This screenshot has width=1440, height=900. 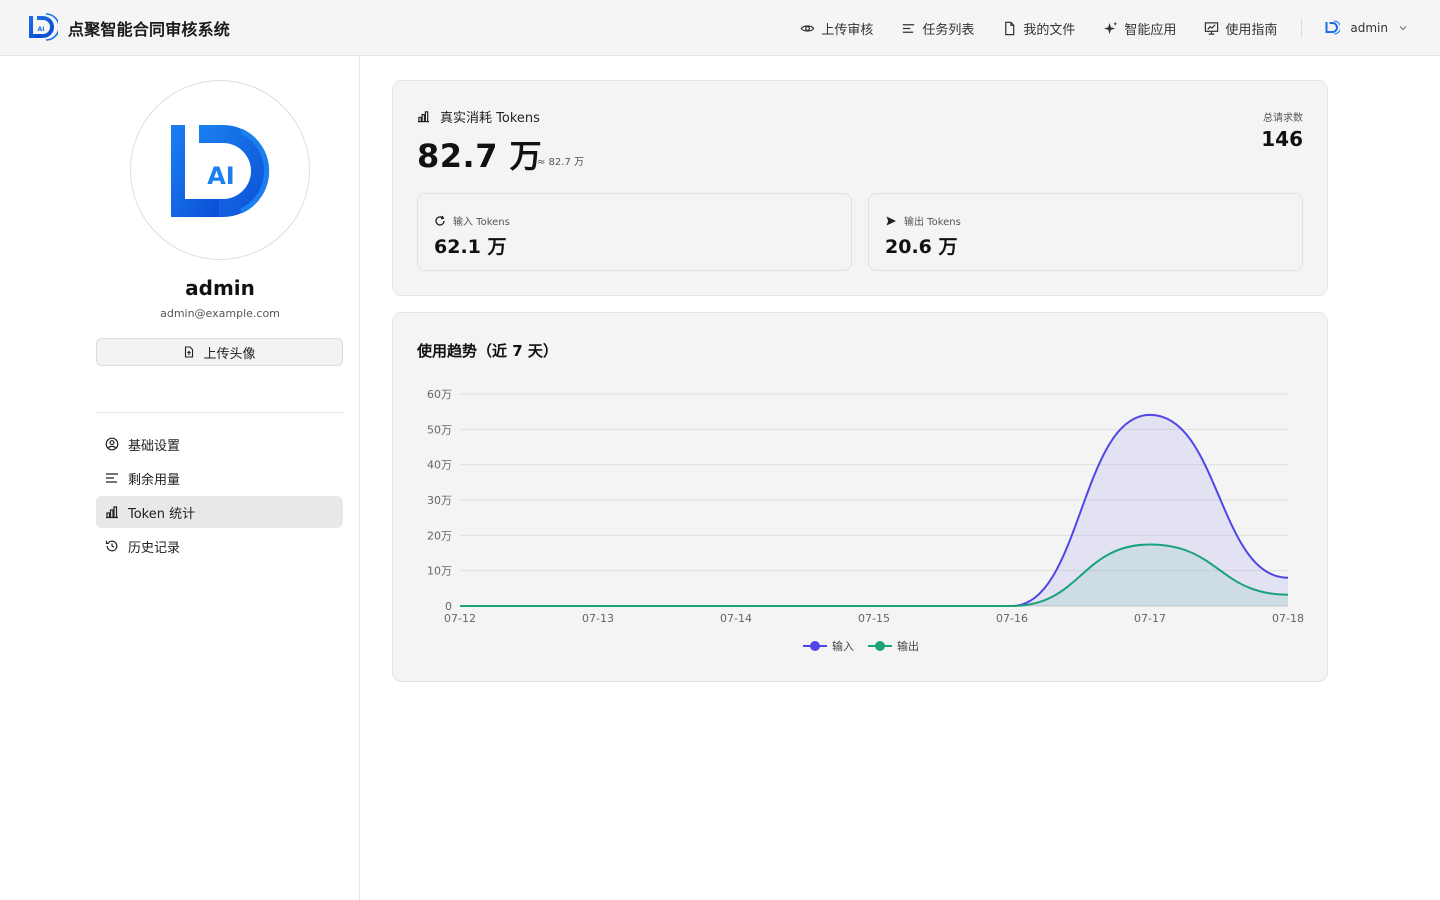 What do you see at coordinates (1085, 232) in the screenshot?
I see `output-tokens-card: 输出 Tokens 20.6 万` at bounding box center [1085, 232].